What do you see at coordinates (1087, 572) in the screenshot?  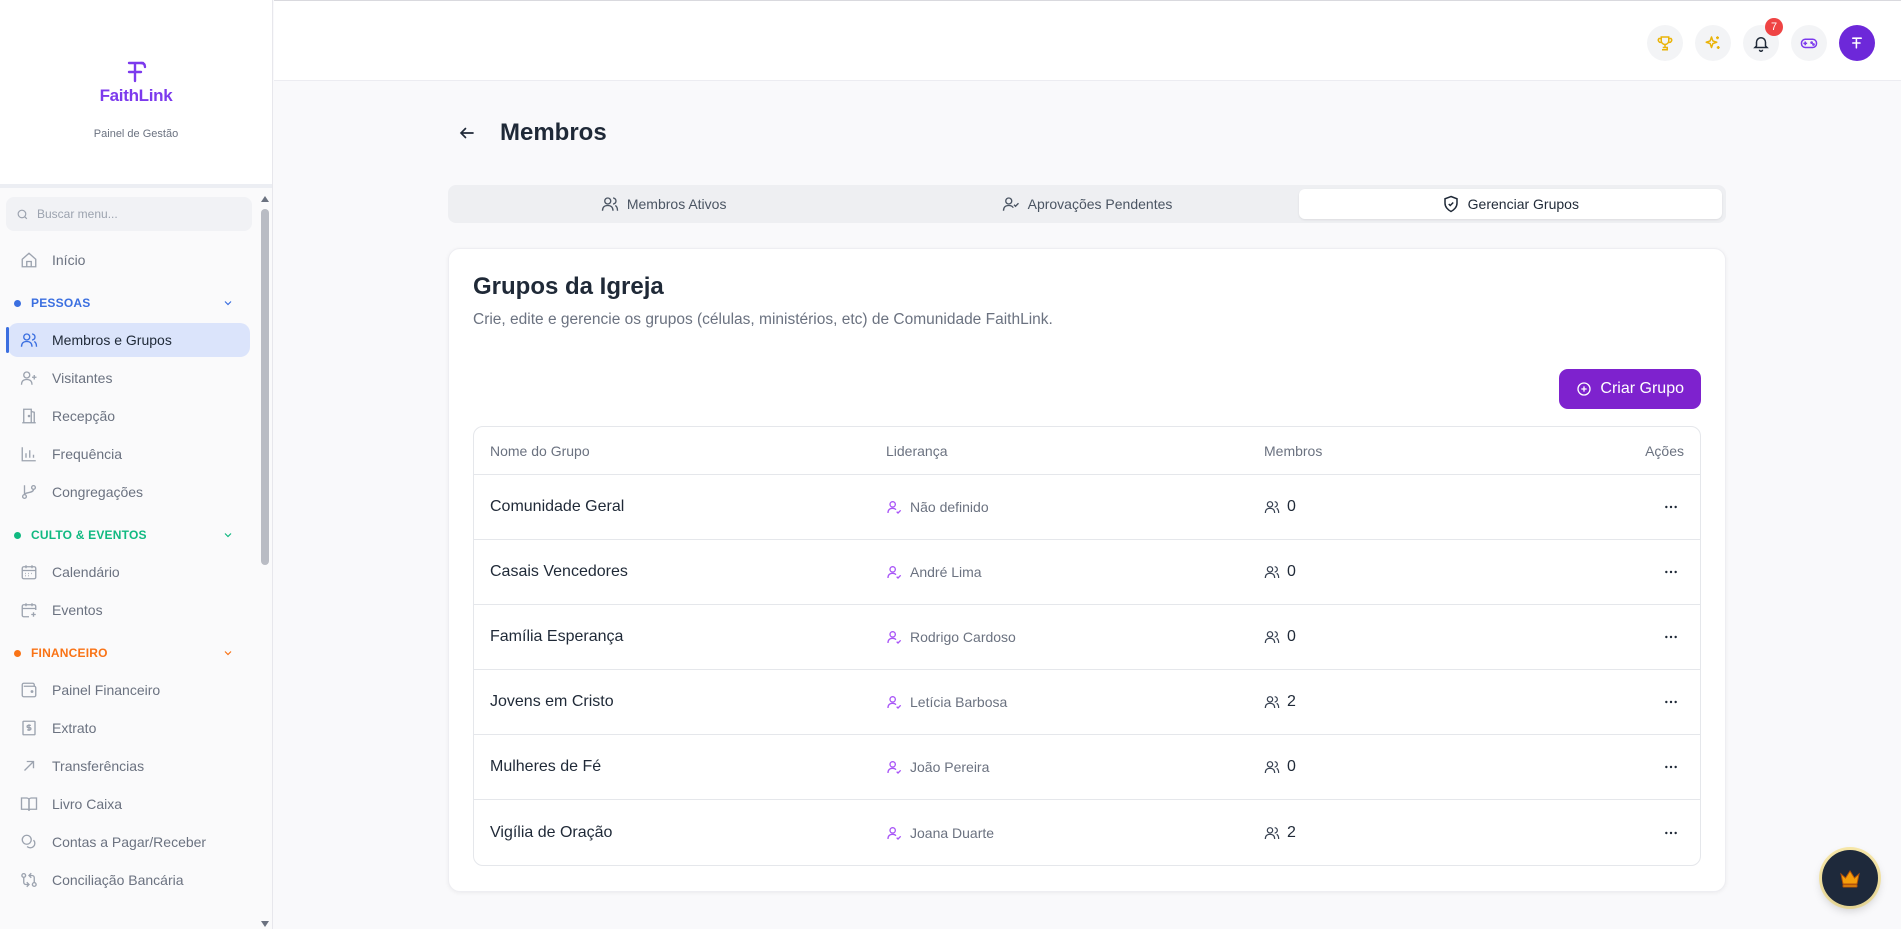 I see `table-row: Casais Vencedores André Lima 0` at bounding box center [1087, 572].